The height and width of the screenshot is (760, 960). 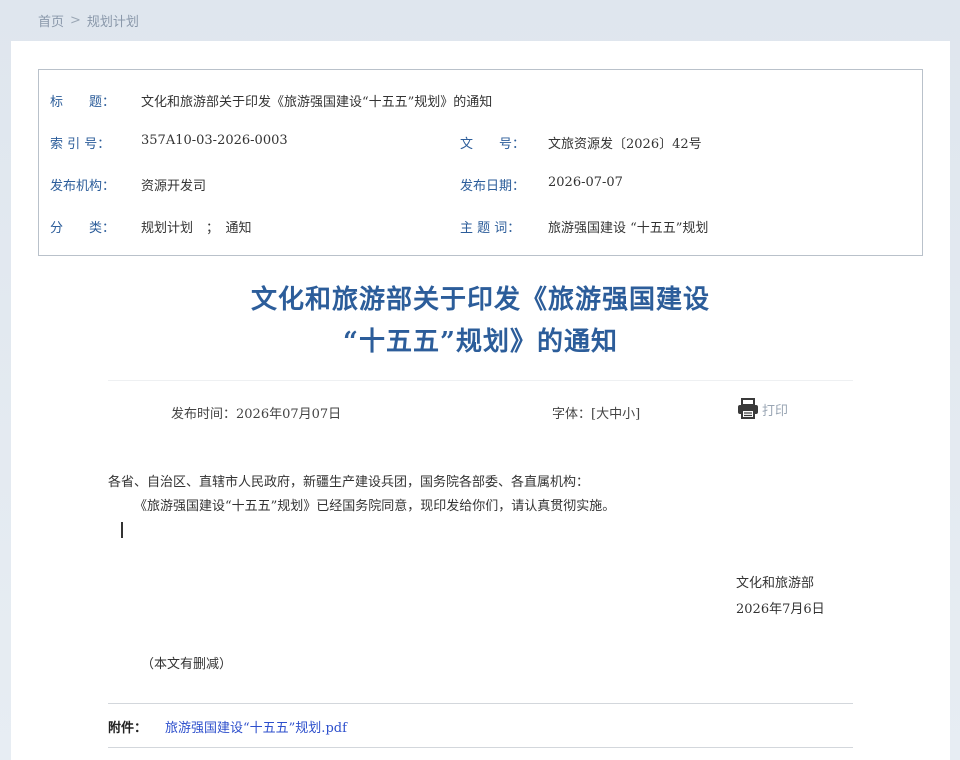 What do you see at coordinates (83, 186) in the screenshot?
I see `meta-org-key: 发布机构：` at bounding box center [83, 186].